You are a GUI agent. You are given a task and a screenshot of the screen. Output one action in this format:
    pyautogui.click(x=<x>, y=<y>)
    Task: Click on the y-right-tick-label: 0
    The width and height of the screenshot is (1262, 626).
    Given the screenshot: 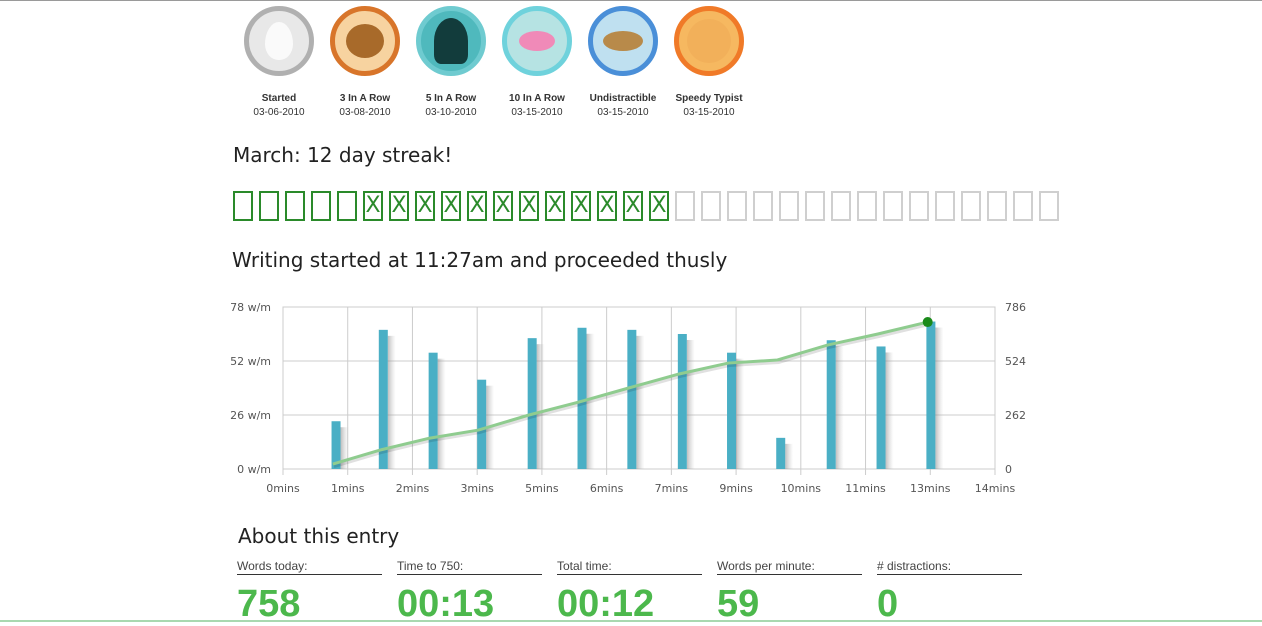 What is the action you would take?
    pyautogui.click(x=1008, y=469)
    